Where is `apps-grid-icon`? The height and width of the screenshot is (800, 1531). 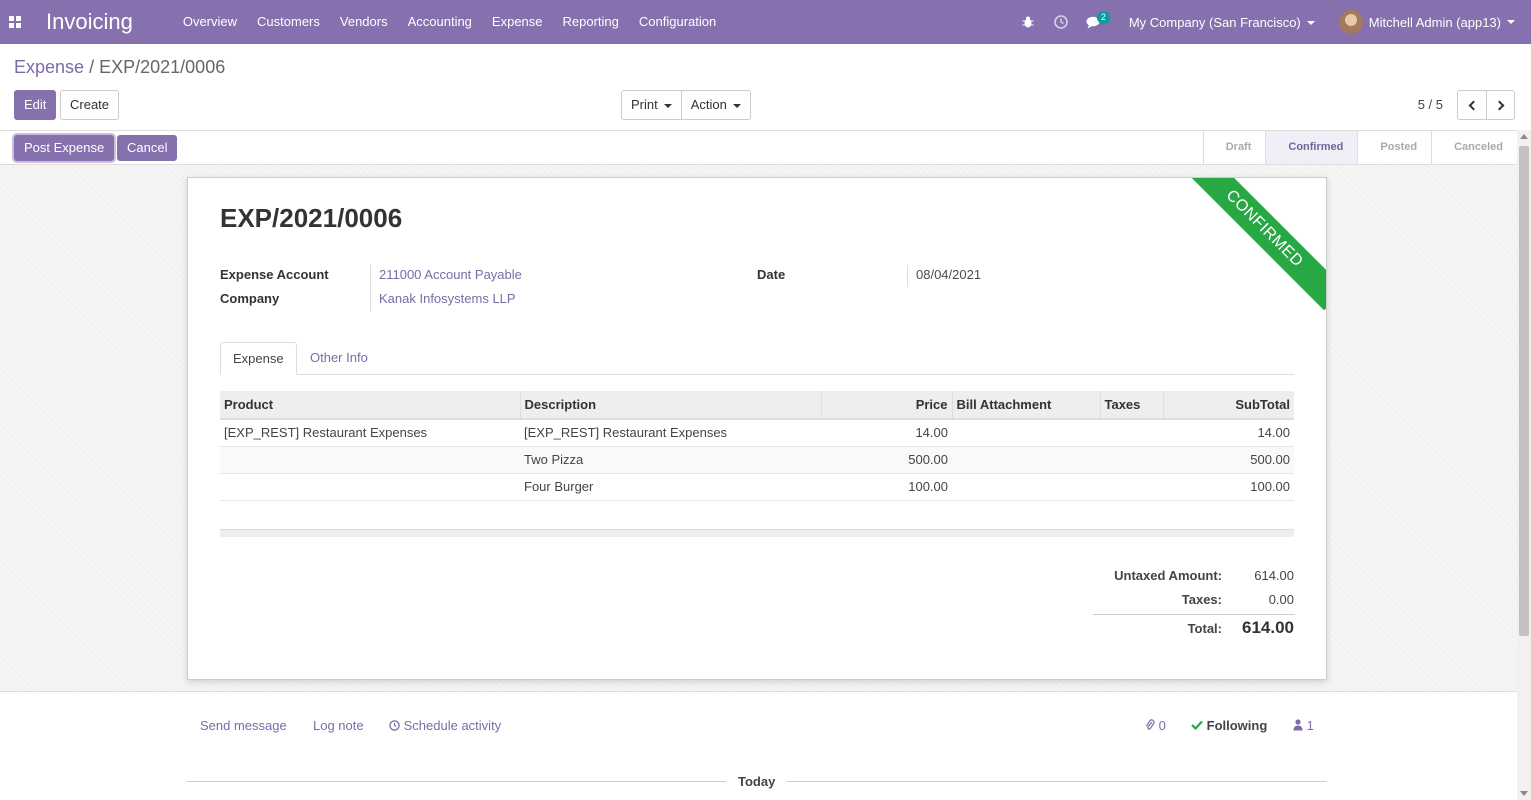 apps-grid-icon is located at coordinates (15, 22).